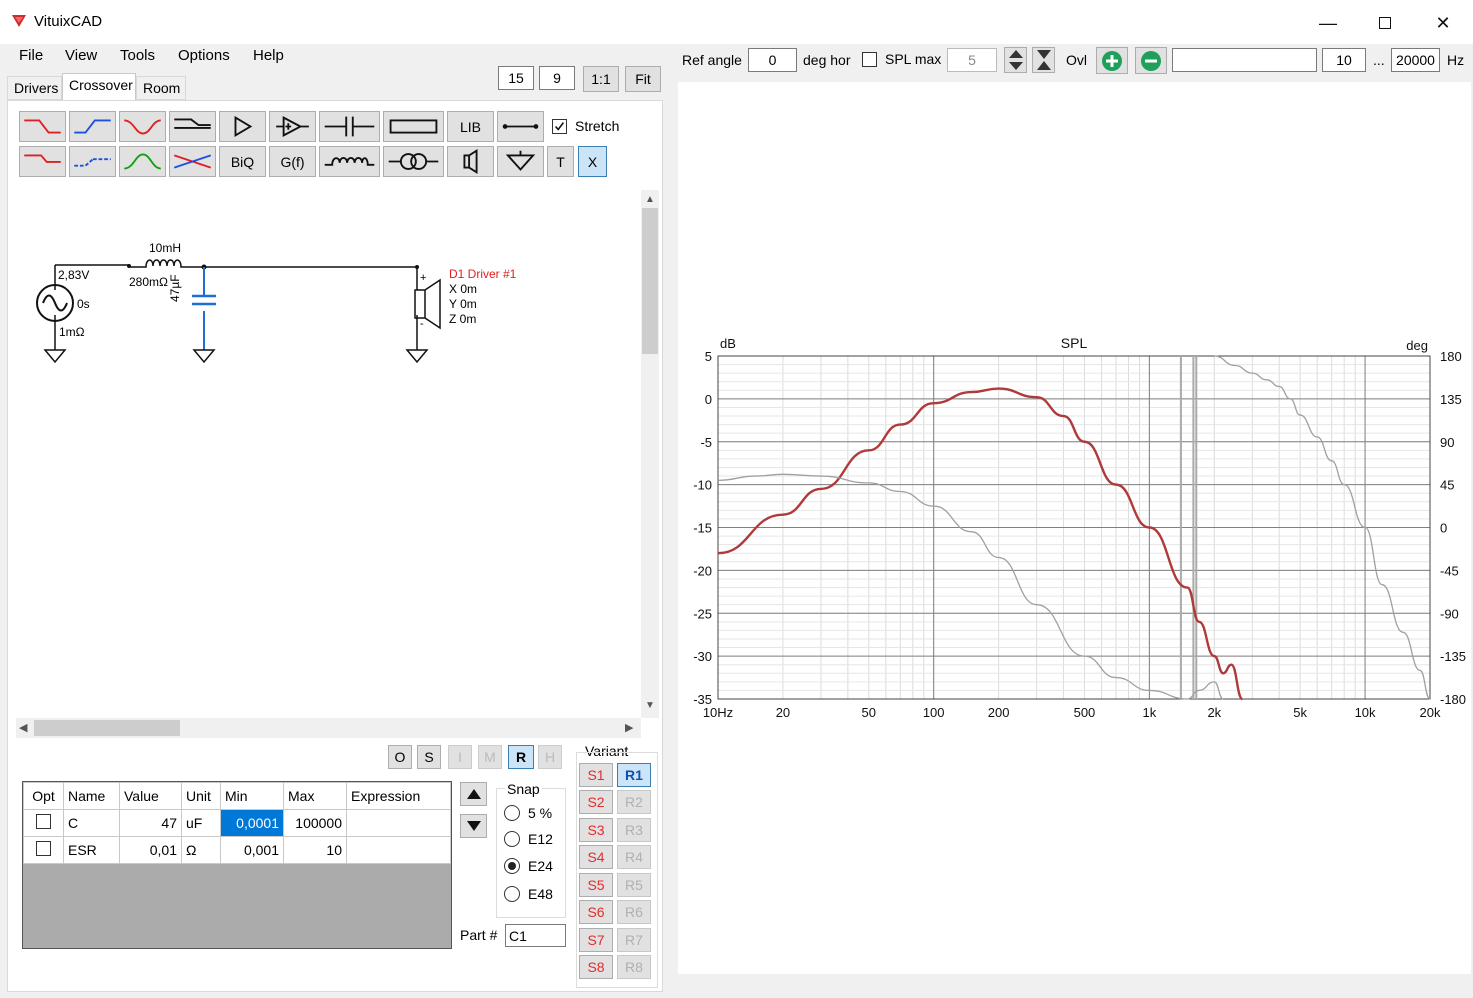  What do you see at coordinates (650, 281) in the screenshot?
I see `vertical-scroll-thumb` at bounding box center [650, 281].